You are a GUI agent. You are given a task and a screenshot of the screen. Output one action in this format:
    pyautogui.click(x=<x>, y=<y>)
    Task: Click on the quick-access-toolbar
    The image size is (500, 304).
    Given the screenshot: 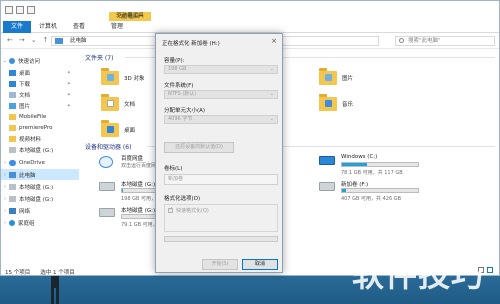 What is the action you would take?
    pyautogui.click(x=20, y=10)
    